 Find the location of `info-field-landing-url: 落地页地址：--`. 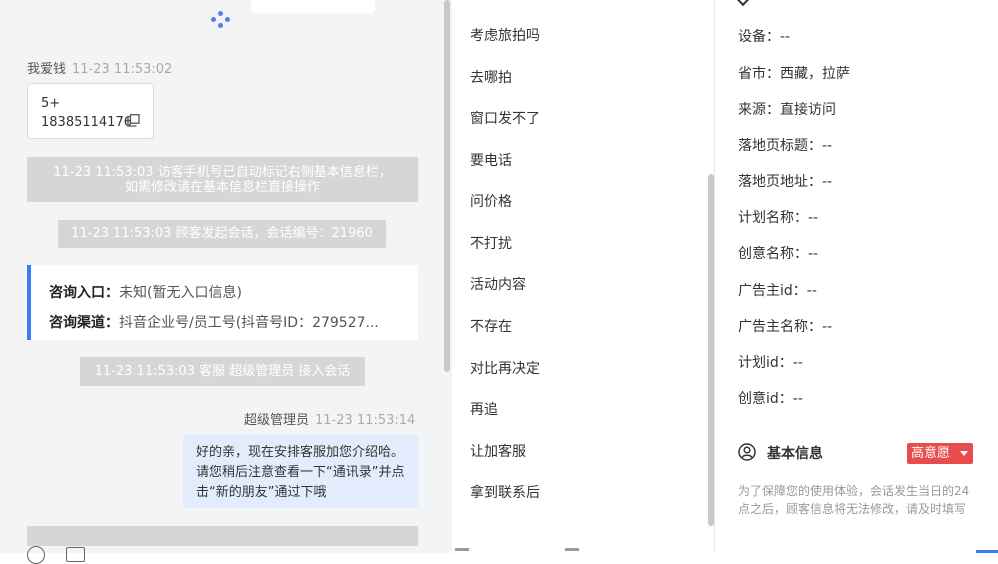

info-field-landing-url: 落地页地址：-- is located at coordinates (785, 182).